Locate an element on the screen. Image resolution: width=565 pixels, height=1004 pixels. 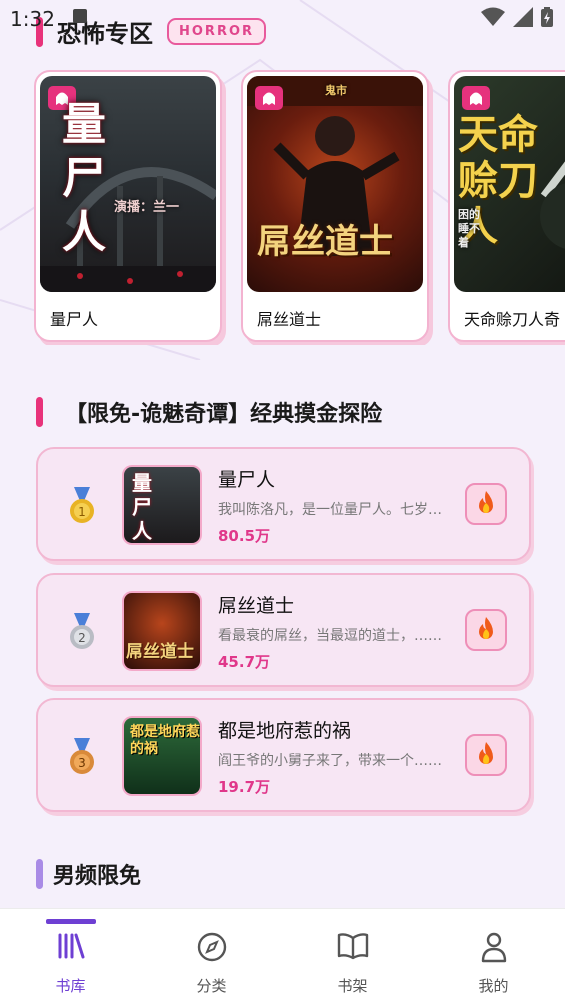
book-name: 屌丝道士 is located at coordinates (289, 319).